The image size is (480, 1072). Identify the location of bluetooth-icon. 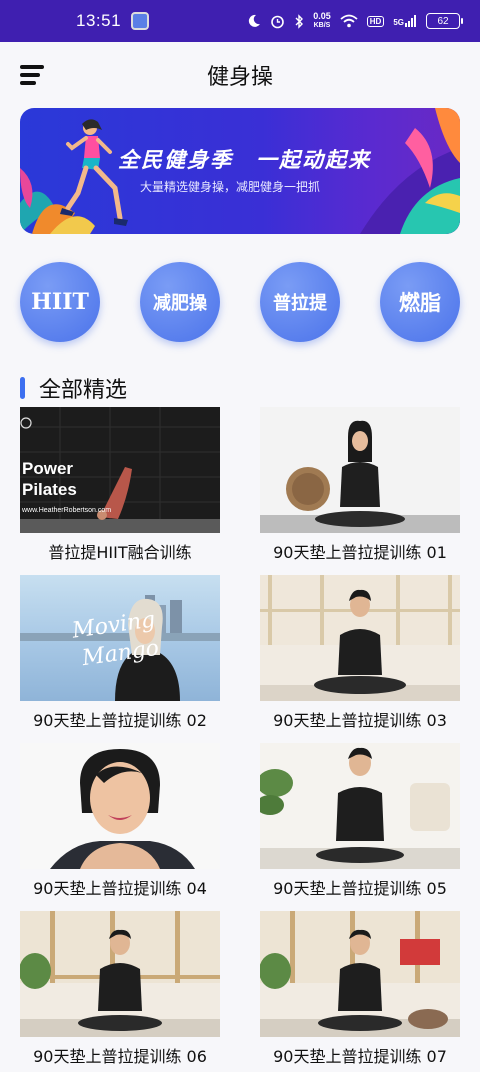
(299, 21).